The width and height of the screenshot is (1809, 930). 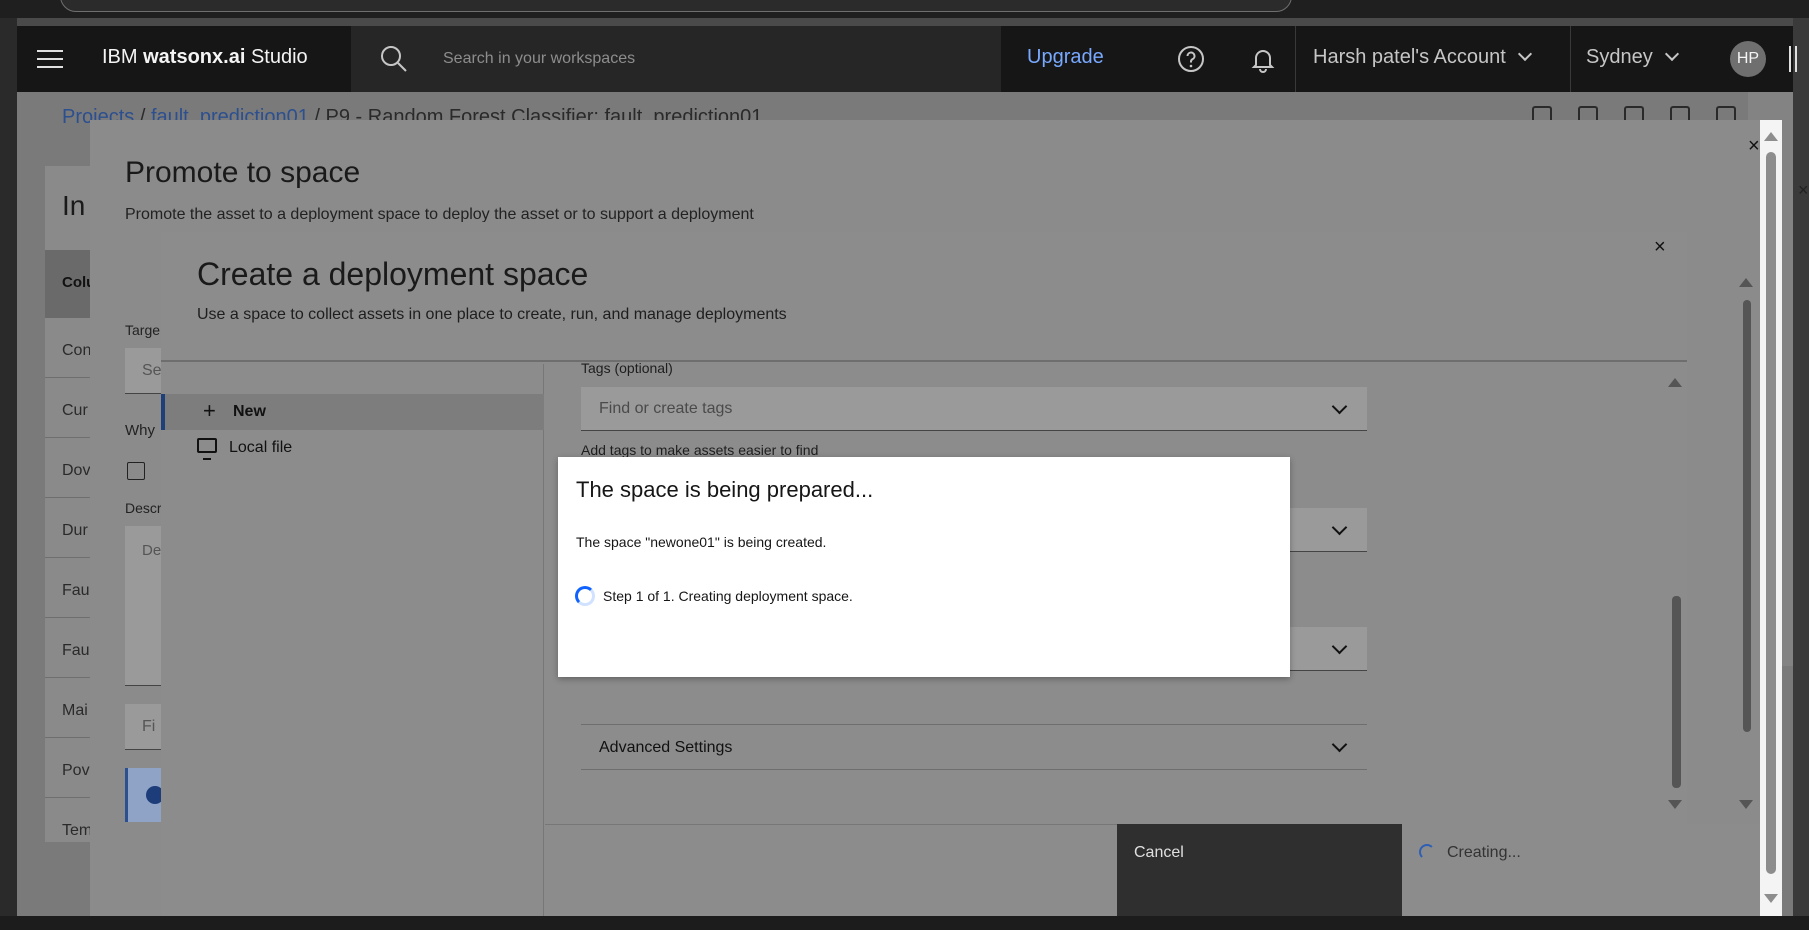 I want to click on taskbar, so click(x=904, y=923).